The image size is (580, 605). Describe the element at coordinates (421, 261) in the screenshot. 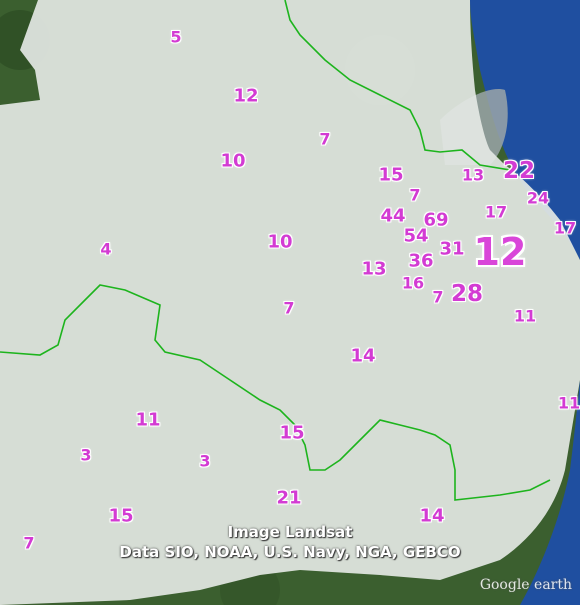

I see `map-label: 36` at that location.